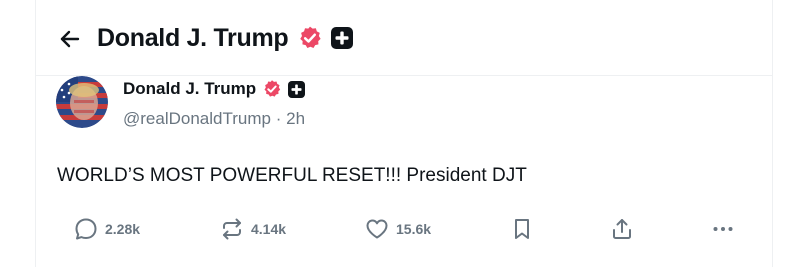 The image size is (801, 267). I want to click on heart-icon, so click(377, 229).